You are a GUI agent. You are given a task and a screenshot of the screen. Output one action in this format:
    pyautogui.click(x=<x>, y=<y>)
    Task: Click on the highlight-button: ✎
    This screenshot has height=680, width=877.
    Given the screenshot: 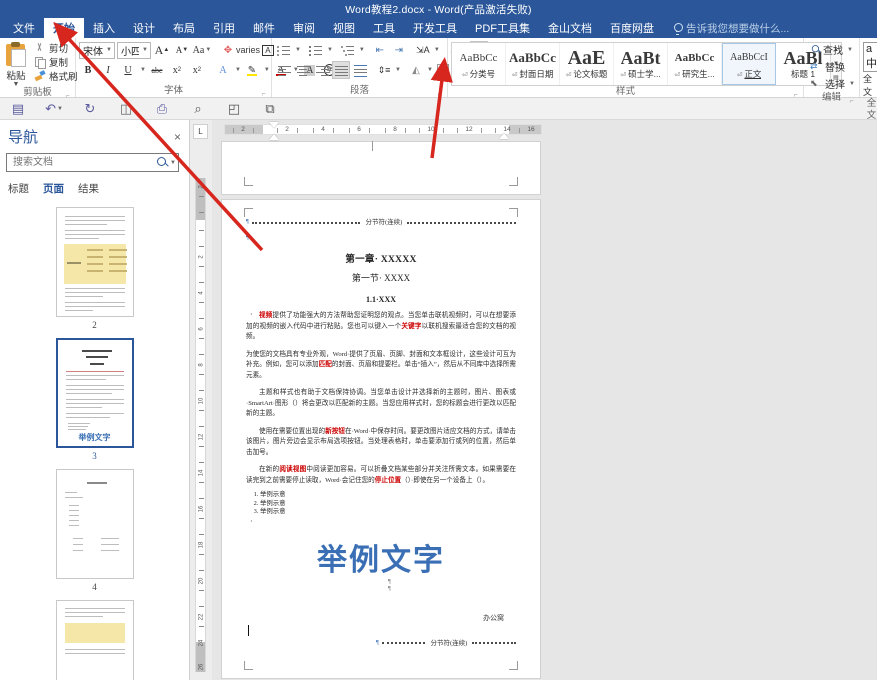 What is the action you would take?
    pyautogui.click(x=252, y=70)
    